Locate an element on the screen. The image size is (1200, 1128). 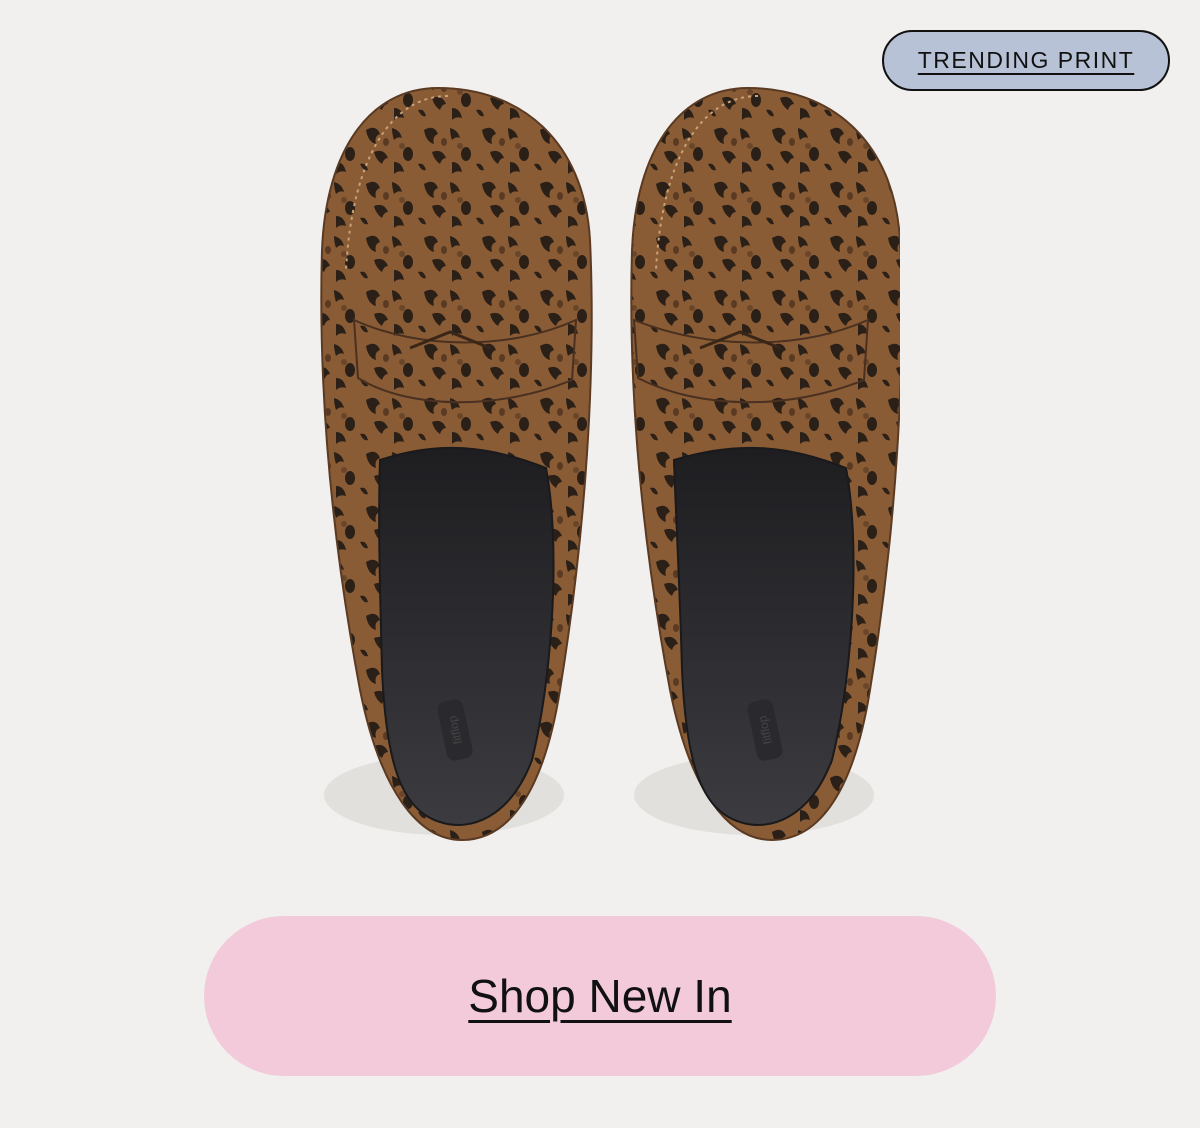
shop-new-in-button: Shop New In is located at coordinates (600, 996).